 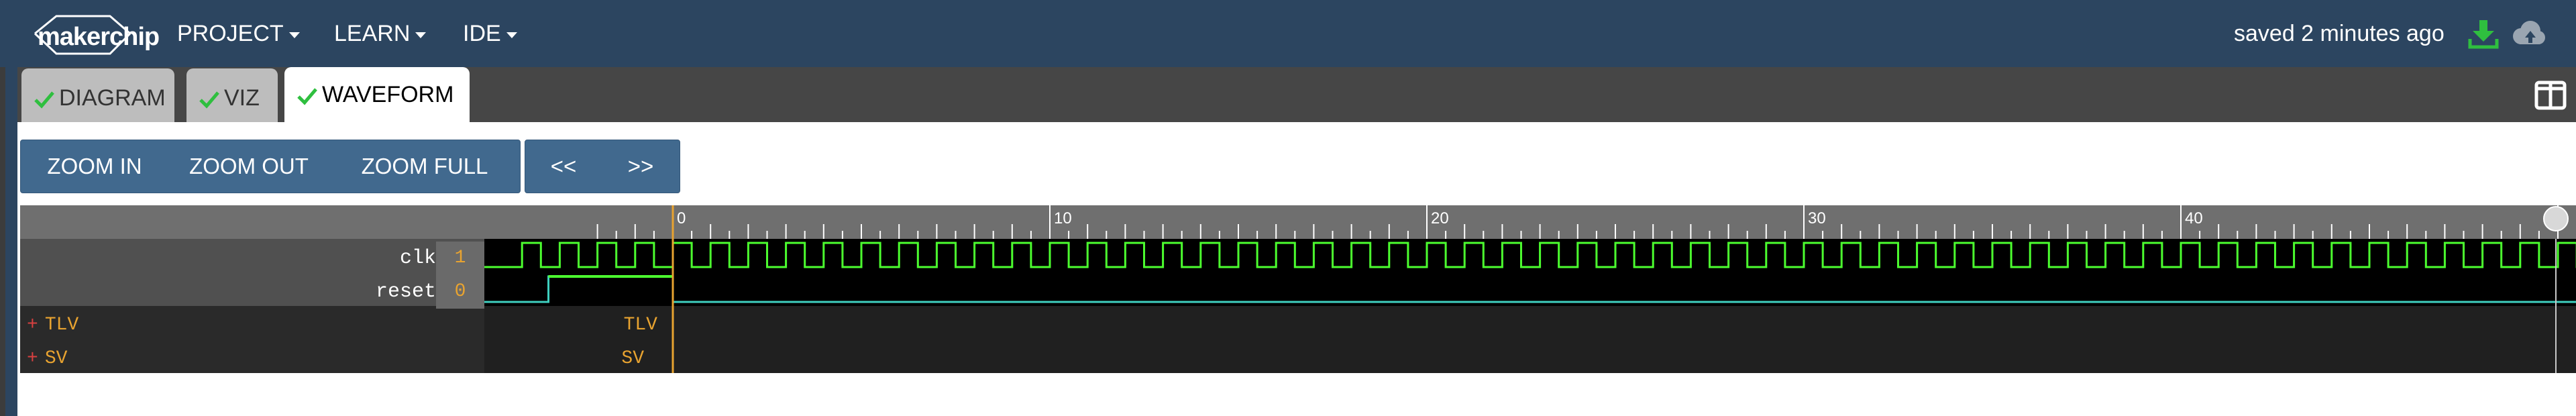 What do you see at coordinates (1440, 218) in the screenshot?
I see `ruler-label: 20` at bounding box center [1440, 218].